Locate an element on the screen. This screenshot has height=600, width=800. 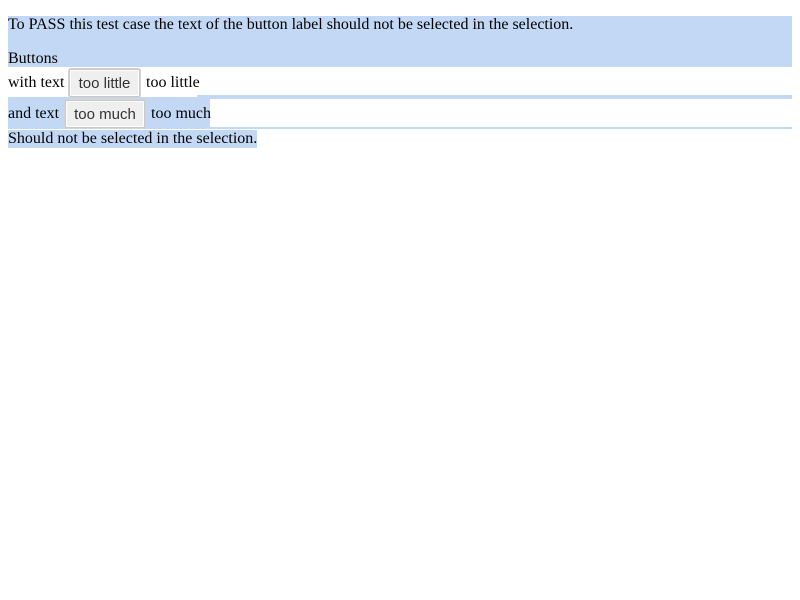
row1-prefix: with text is located at coordinates (36, 82).